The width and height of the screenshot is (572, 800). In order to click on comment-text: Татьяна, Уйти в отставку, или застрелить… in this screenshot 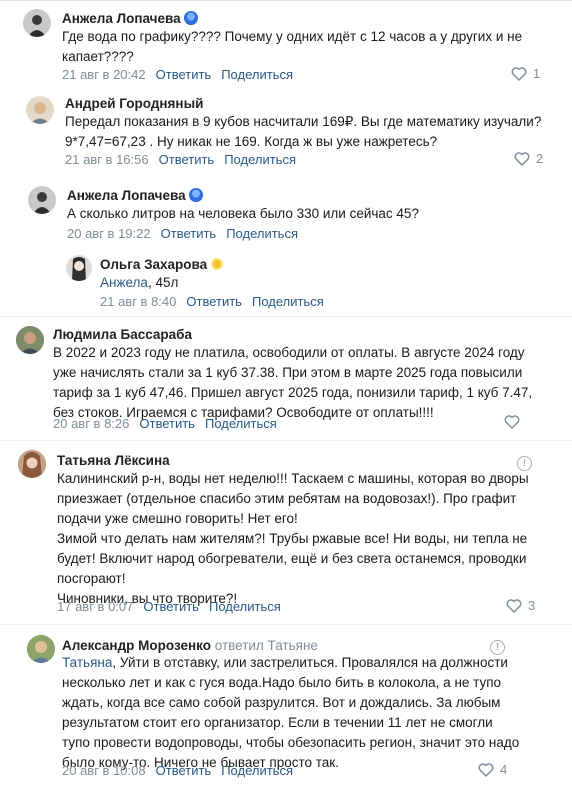, I will do `click(291, 712)`.